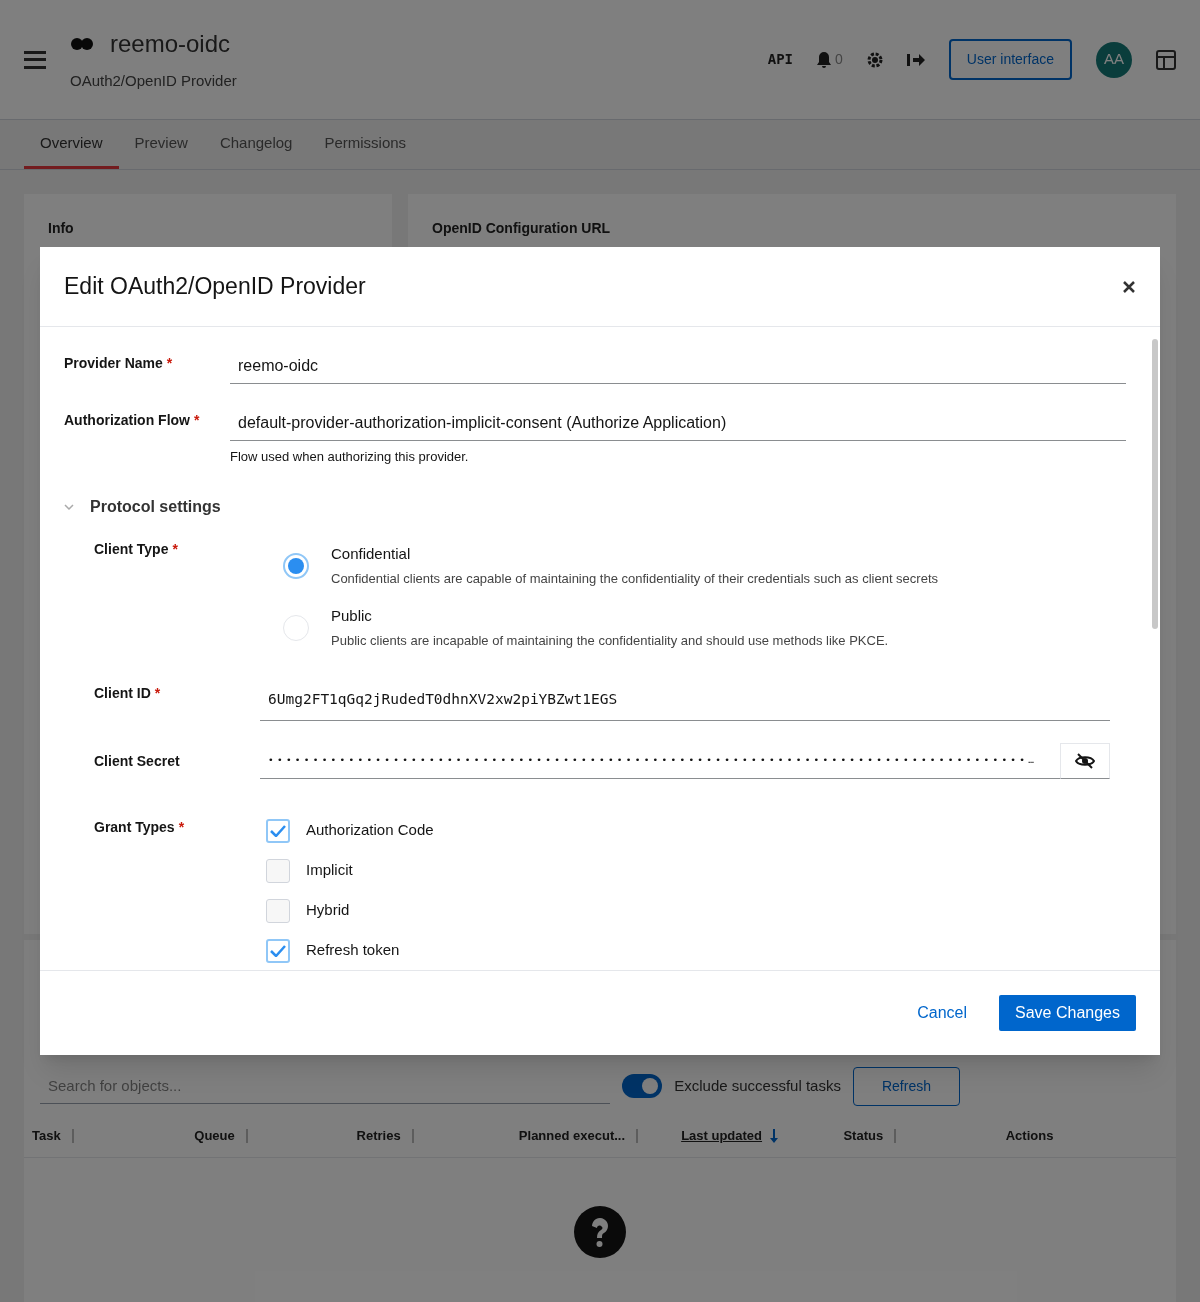 Image resolution: width=1200 pixels, height=1302 pixels. I want to click on refresh-button: Refresh, so click(906, 1086).